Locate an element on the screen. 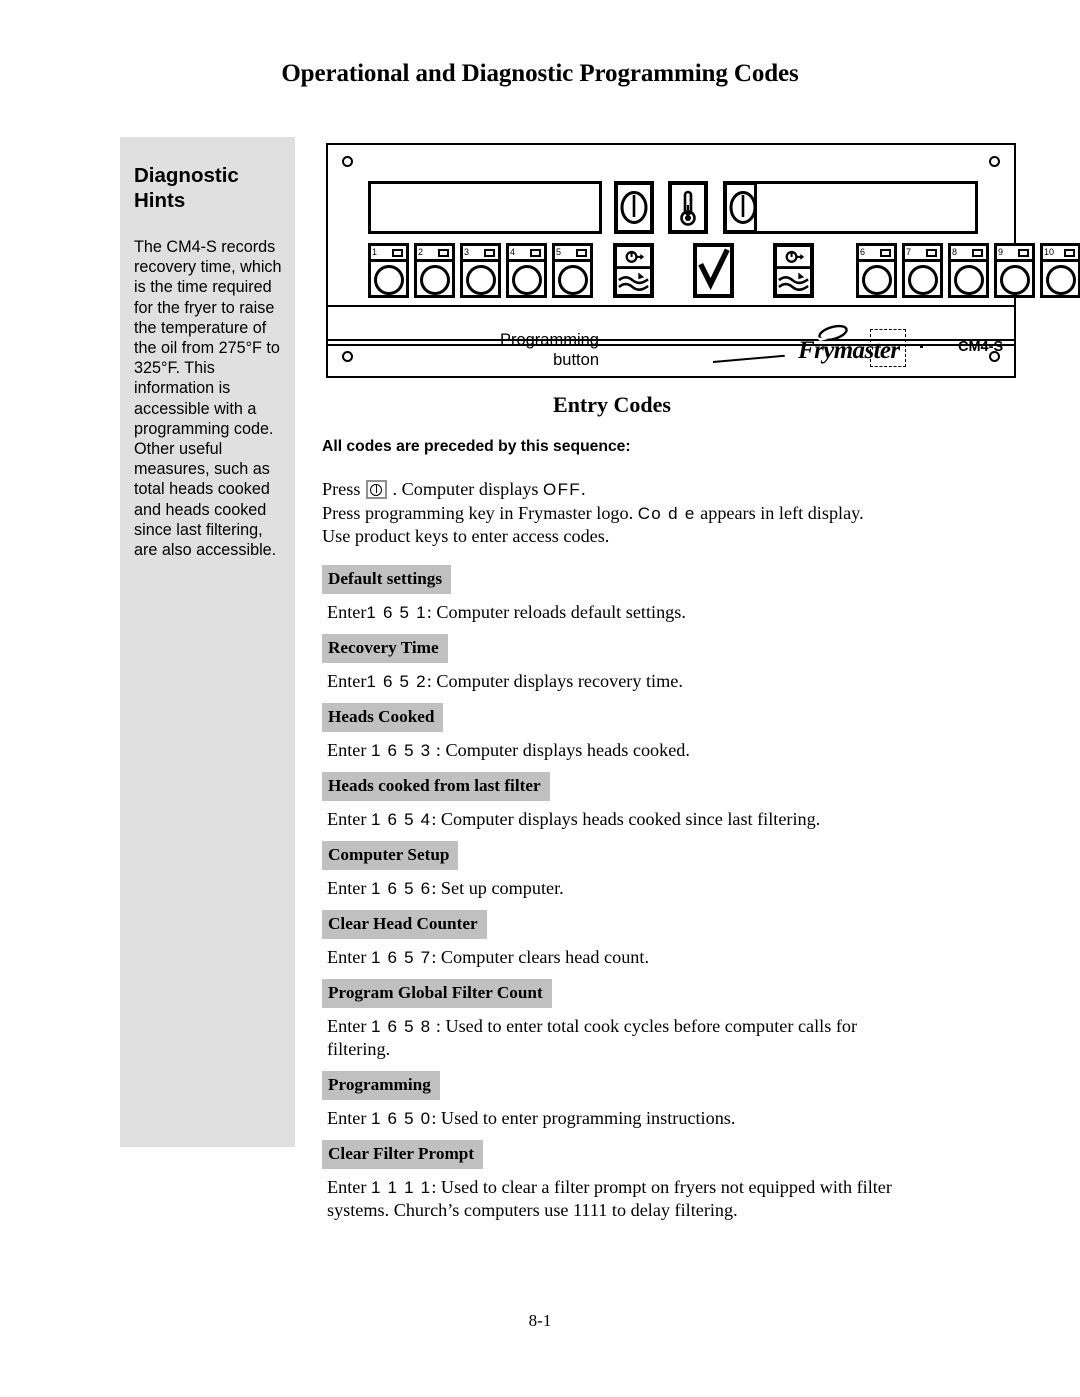 This screenshot has height=1397, width=1080. check-button-icon is located at coordinates (713, 270).